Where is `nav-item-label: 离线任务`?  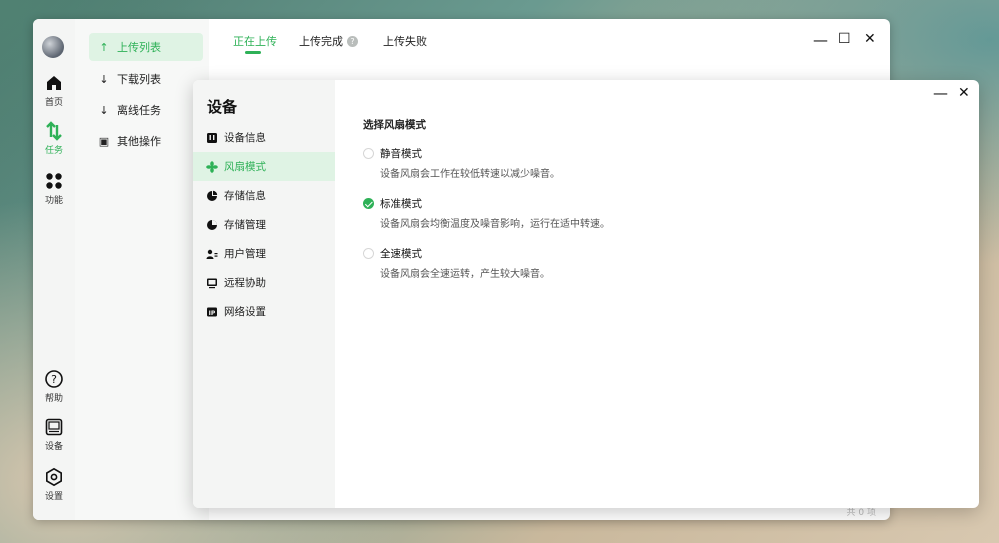
nav-item-label: 离线任务 is located at coordinates (139, 110).